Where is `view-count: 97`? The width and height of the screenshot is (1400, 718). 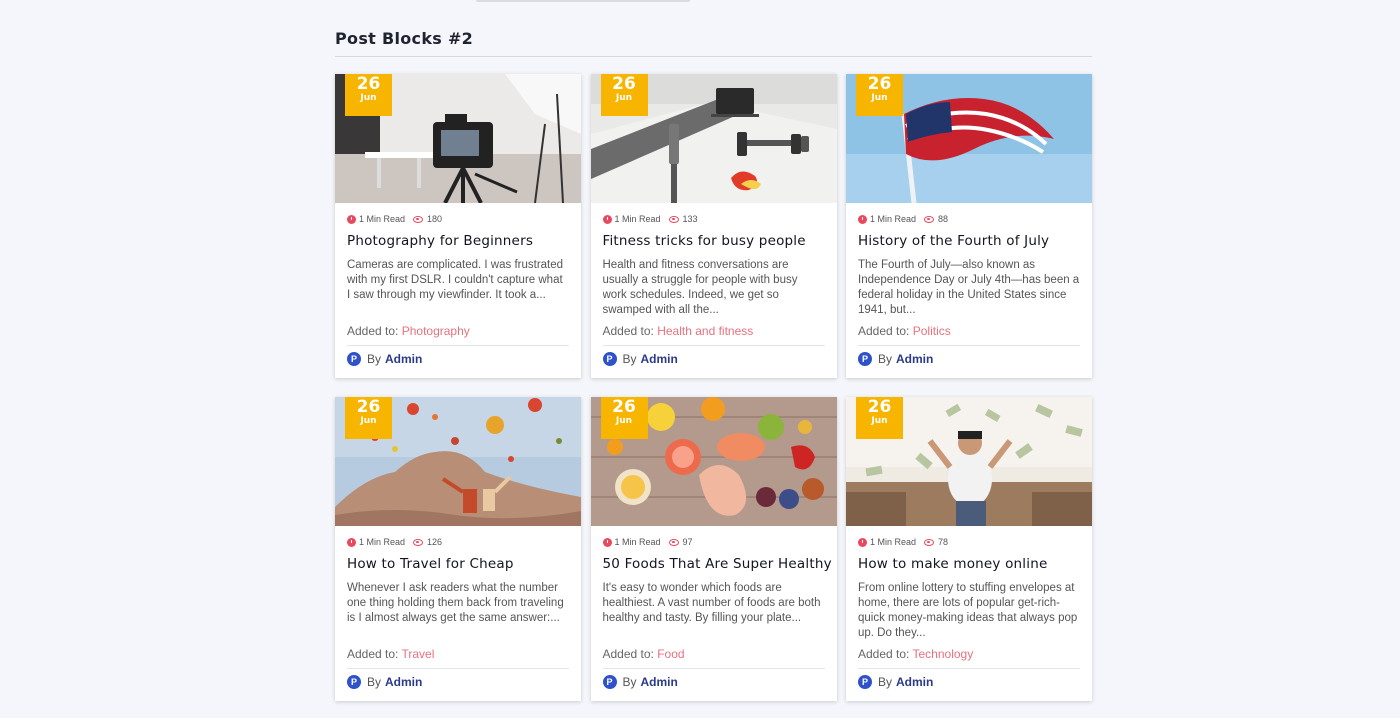
view-count: 97 is located at coordinates (687, 542).